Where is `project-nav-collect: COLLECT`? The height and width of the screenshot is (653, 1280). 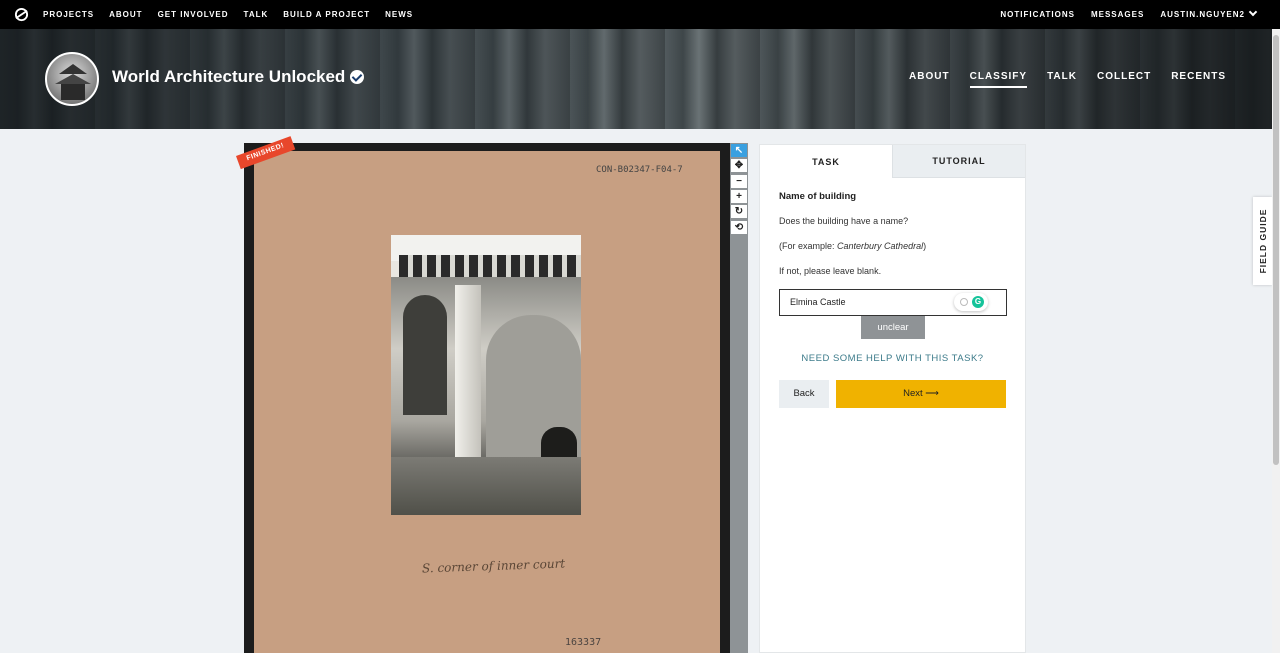
project-nav-collect: COLLECT is located at coordinates (1124, 79).